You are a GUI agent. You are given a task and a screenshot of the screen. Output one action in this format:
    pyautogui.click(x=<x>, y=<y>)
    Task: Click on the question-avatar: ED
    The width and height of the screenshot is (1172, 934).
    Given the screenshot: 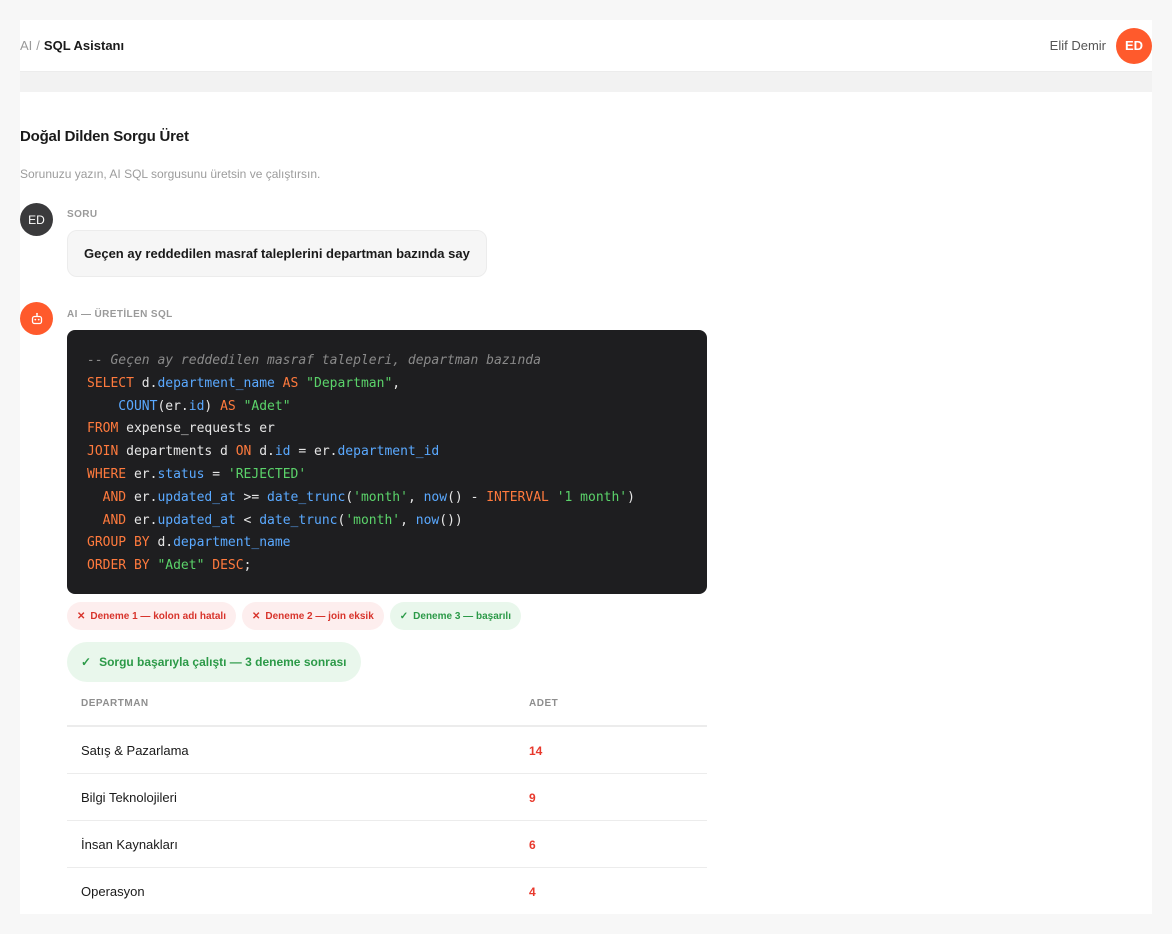 What is the action you would take?
    pyautogui.click(x=36, y=219)
    